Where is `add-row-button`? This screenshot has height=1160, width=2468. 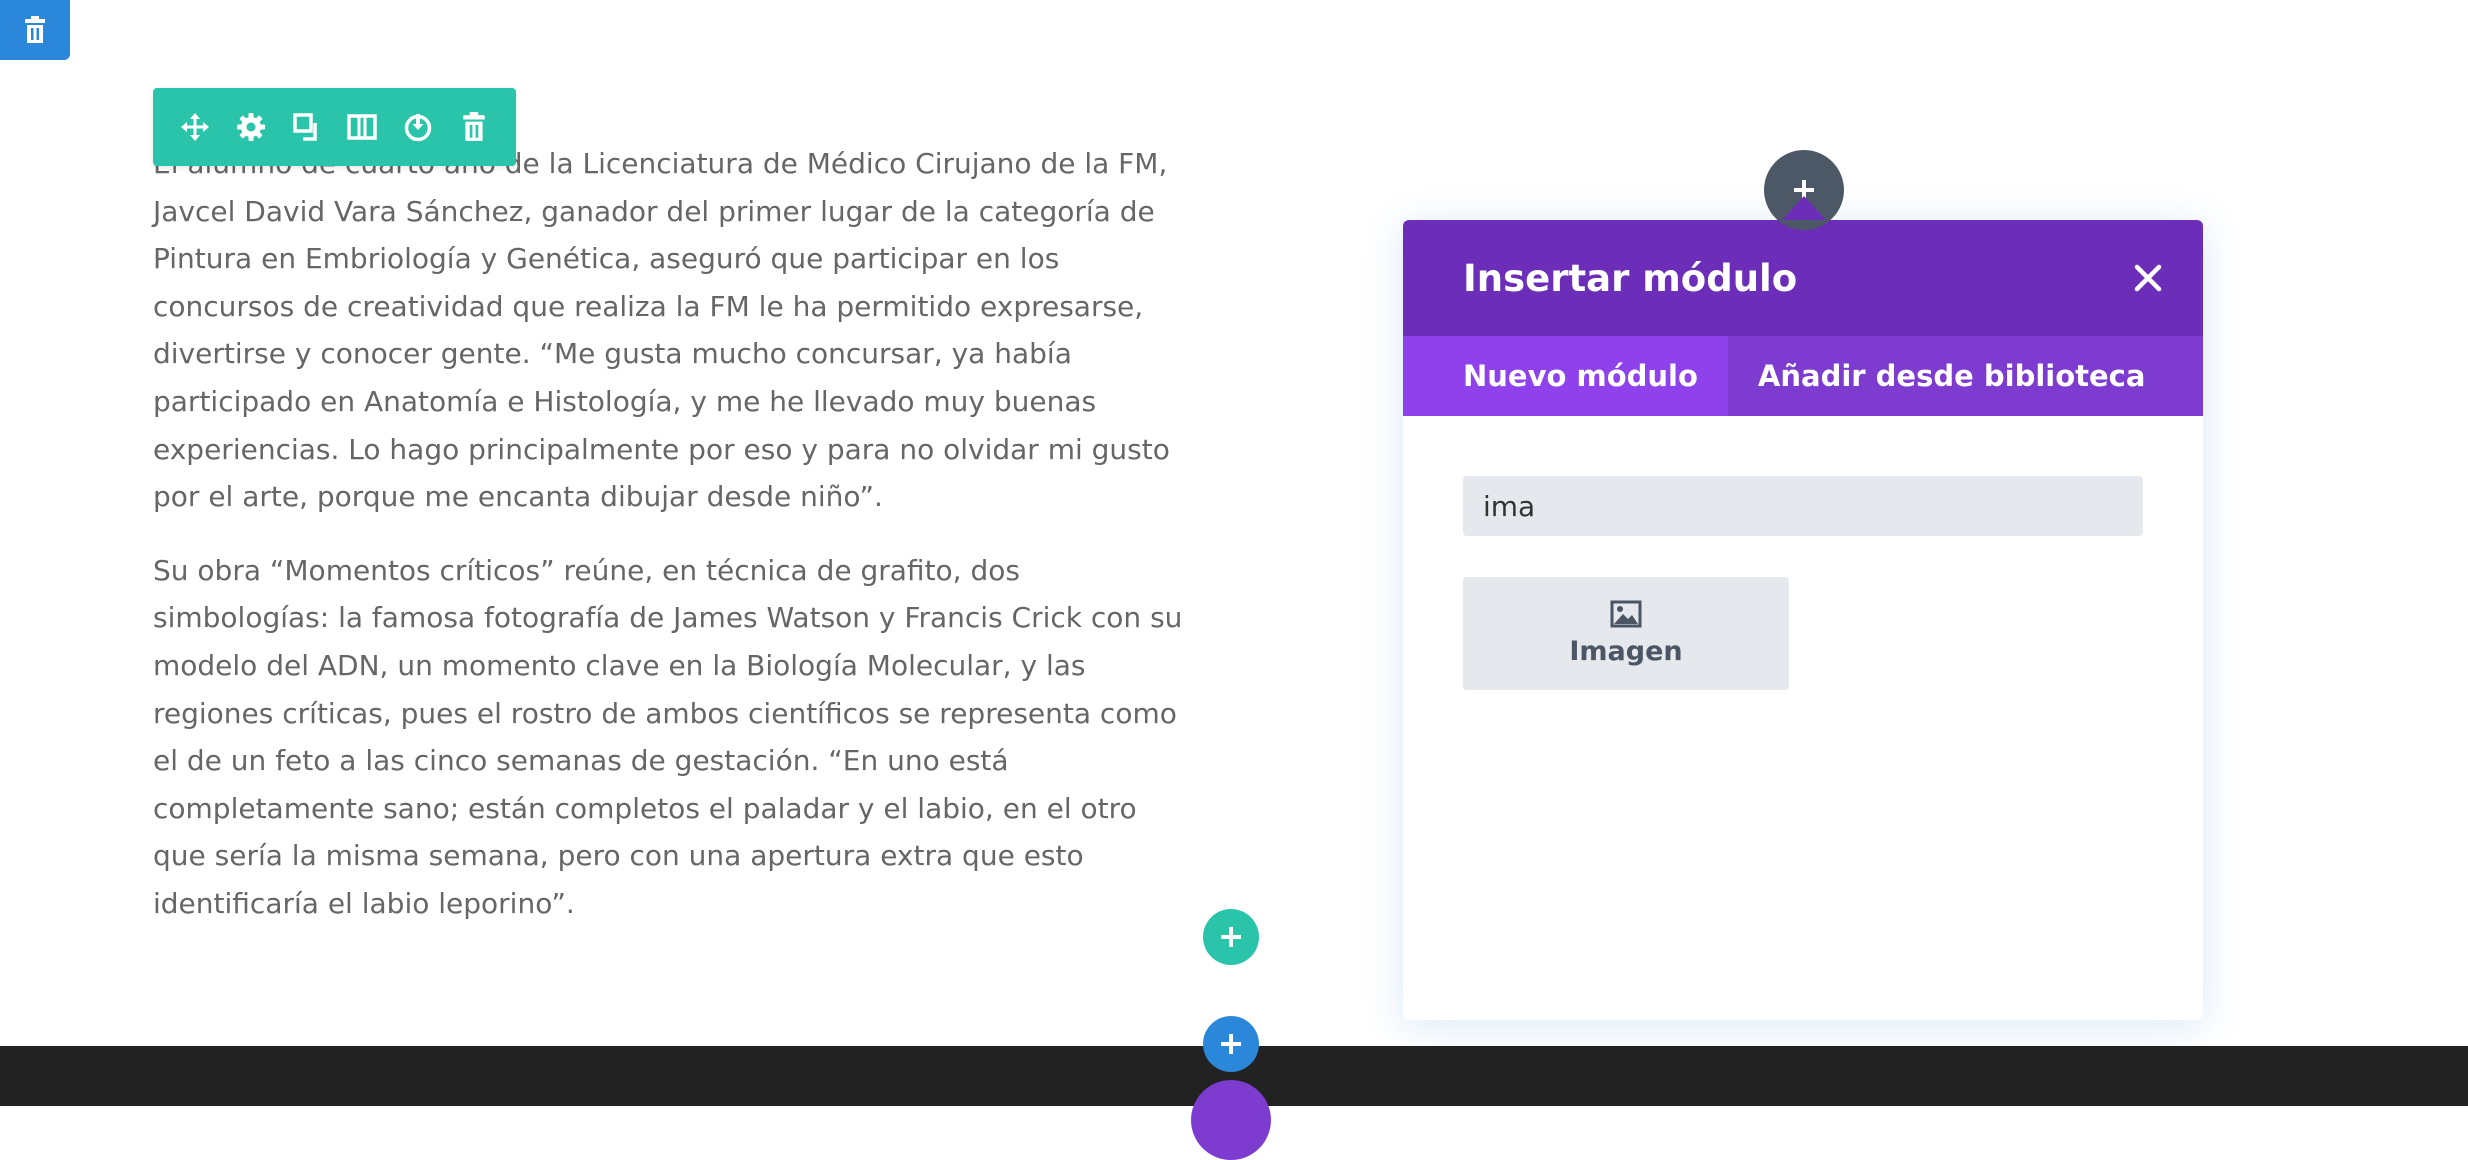 add-row-button is located at coordinates (1231, 1044).